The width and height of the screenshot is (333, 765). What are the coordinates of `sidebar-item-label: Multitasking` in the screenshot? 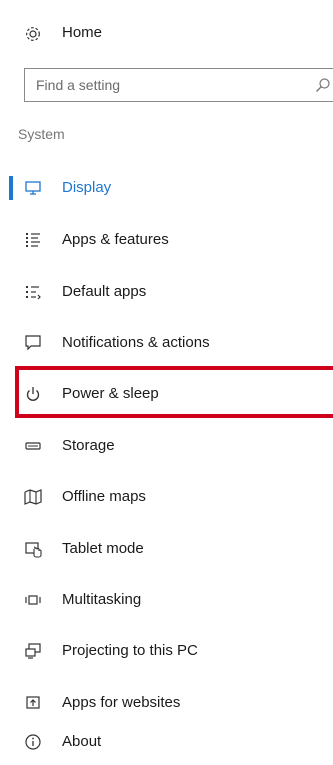 It's located at (102, 599).